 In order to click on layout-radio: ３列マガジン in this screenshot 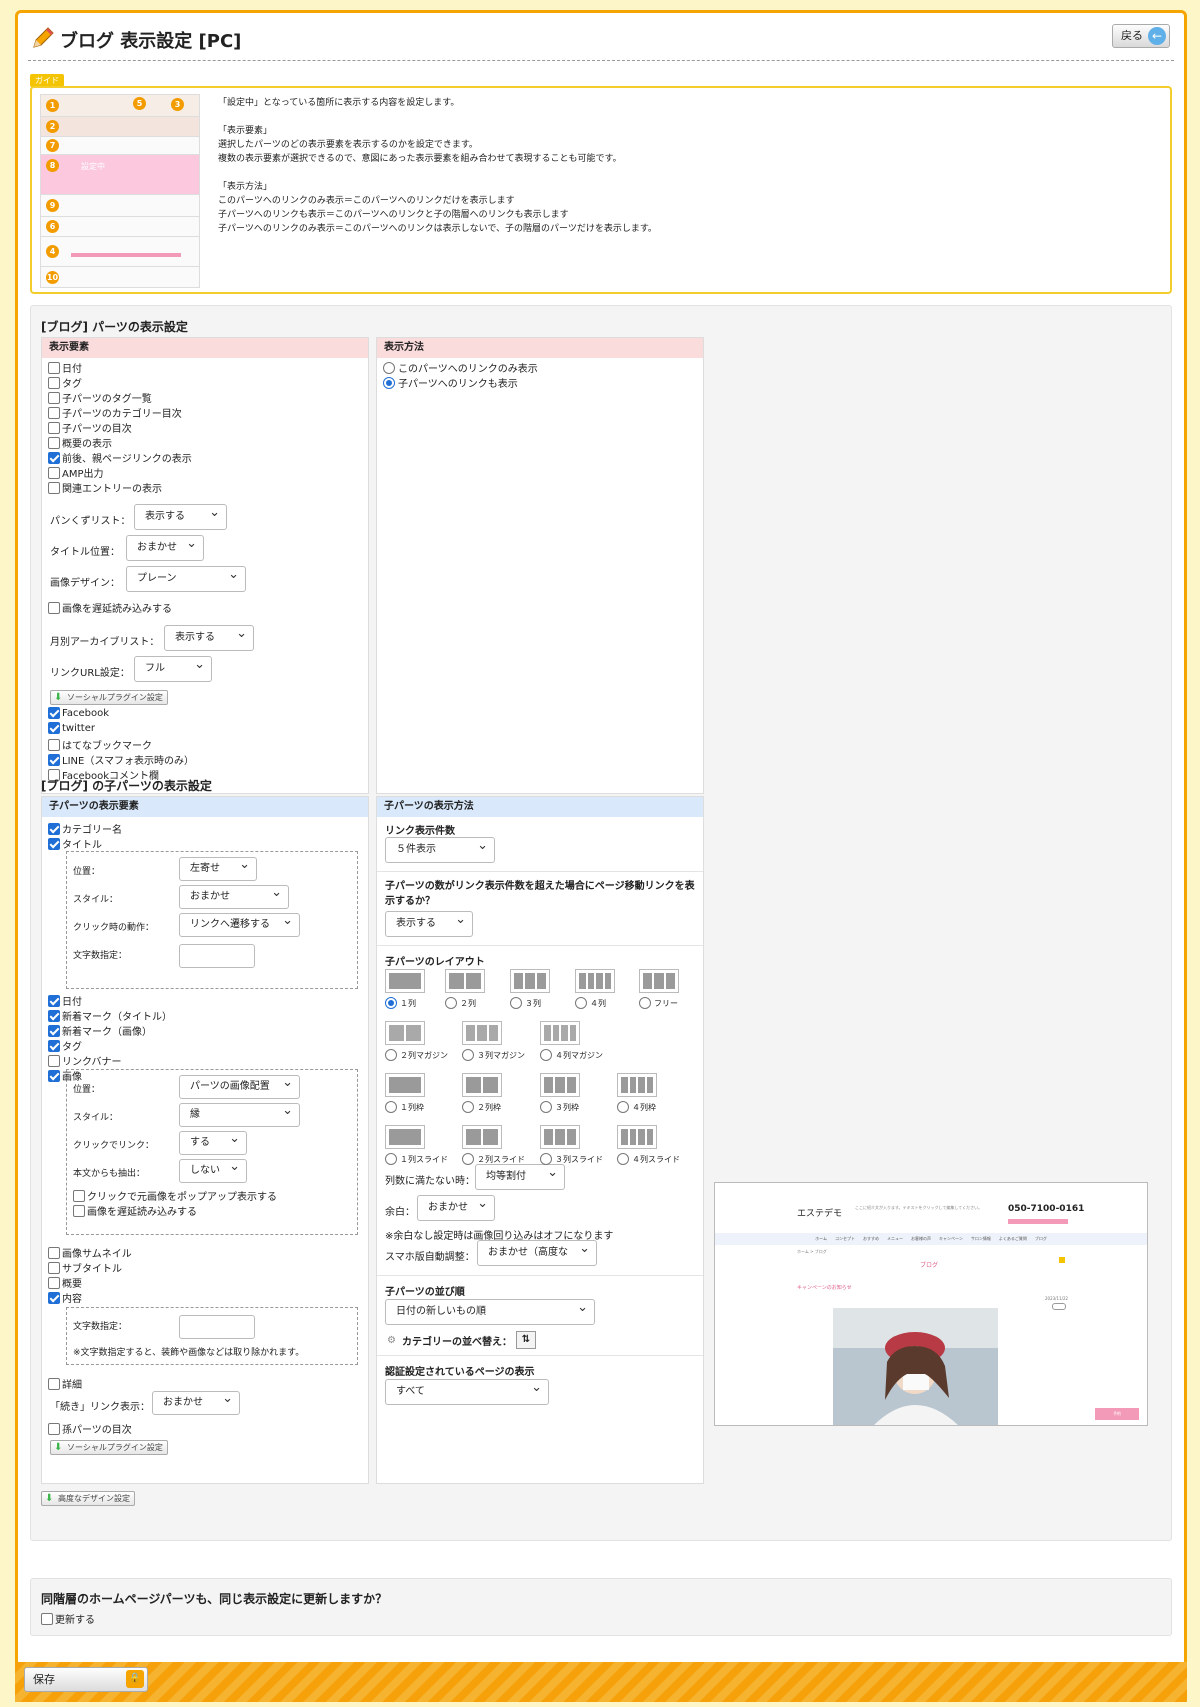, I will do `click(493, 1055)`.